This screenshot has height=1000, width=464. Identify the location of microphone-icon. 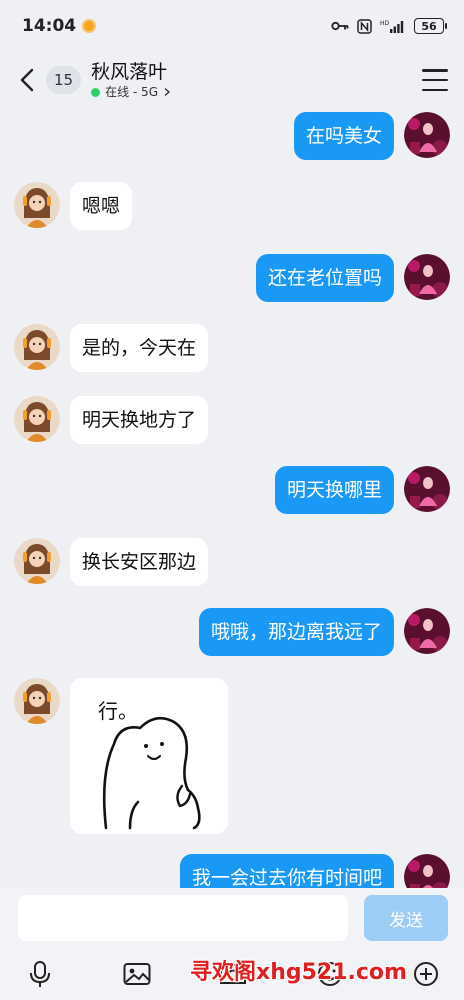
(40, 974).